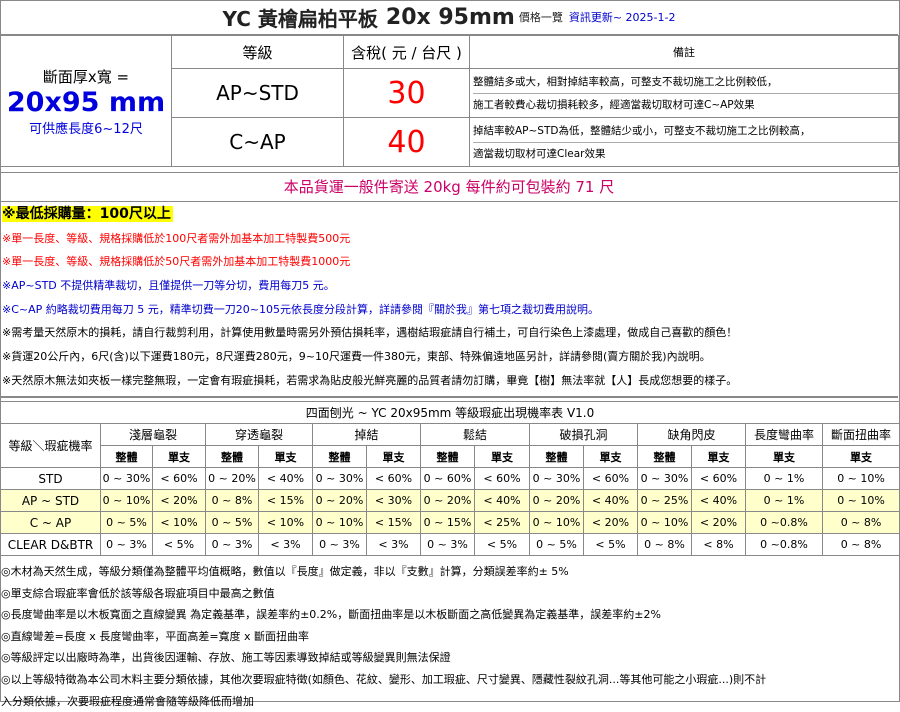 The height and width of the screenshot is (712, 900). Describe the element at coordinates (127, 701) in the screenshot. I see `footnote: 入分類依據，次要瑕疵程度通常會隨等級降低而增加` at that location.